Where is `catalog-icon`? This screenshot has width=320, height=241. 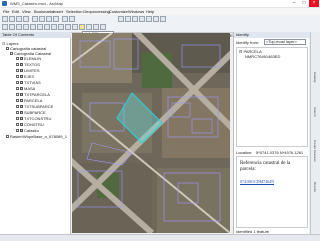
catalog-icon is located at coordinates (135, 19).